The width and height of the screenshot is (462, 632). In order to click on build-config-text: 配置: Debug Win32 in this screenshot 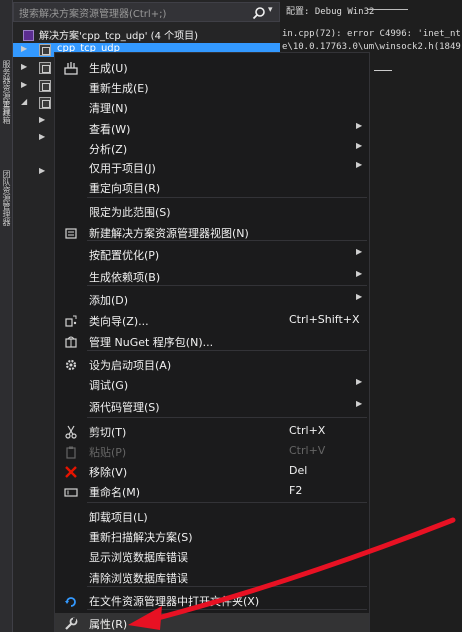, I will do `click(330, 12)`.